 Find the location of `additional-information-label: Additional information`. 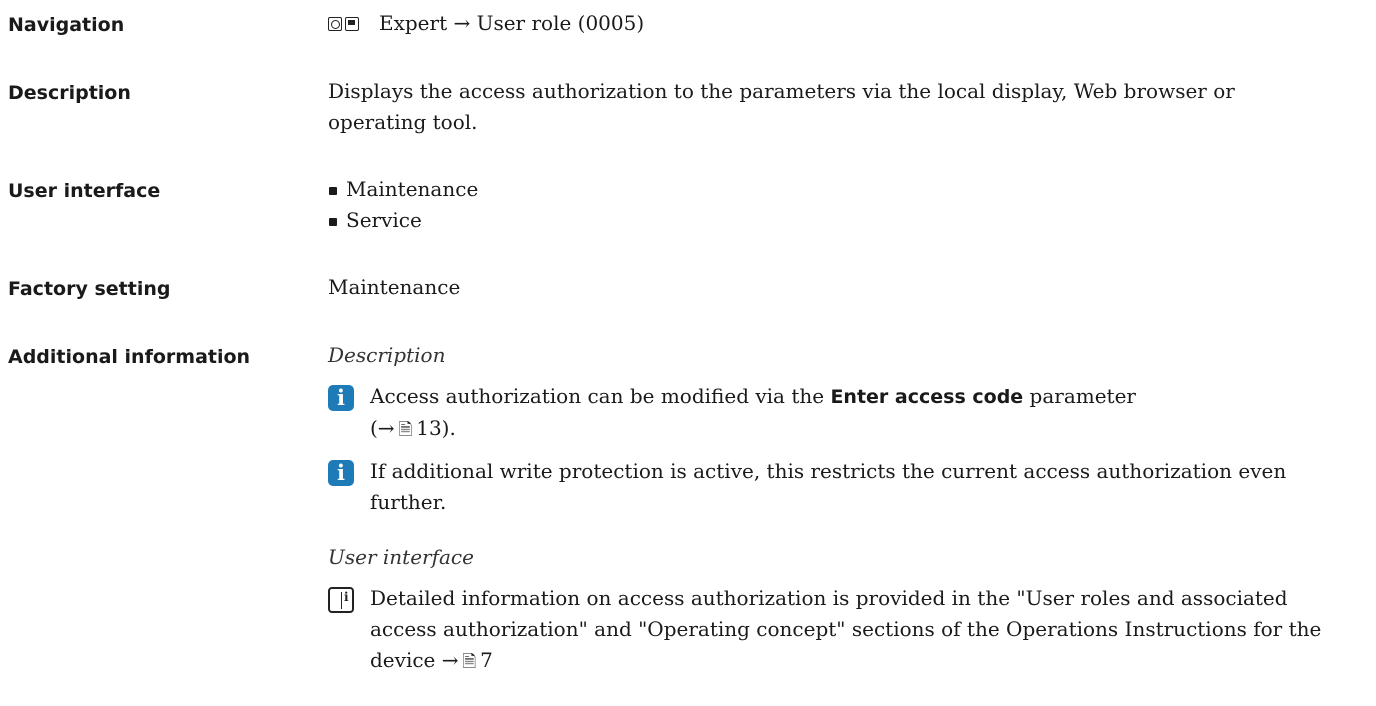

additional-information-label: Additional information is located at coordinates (129, 357).